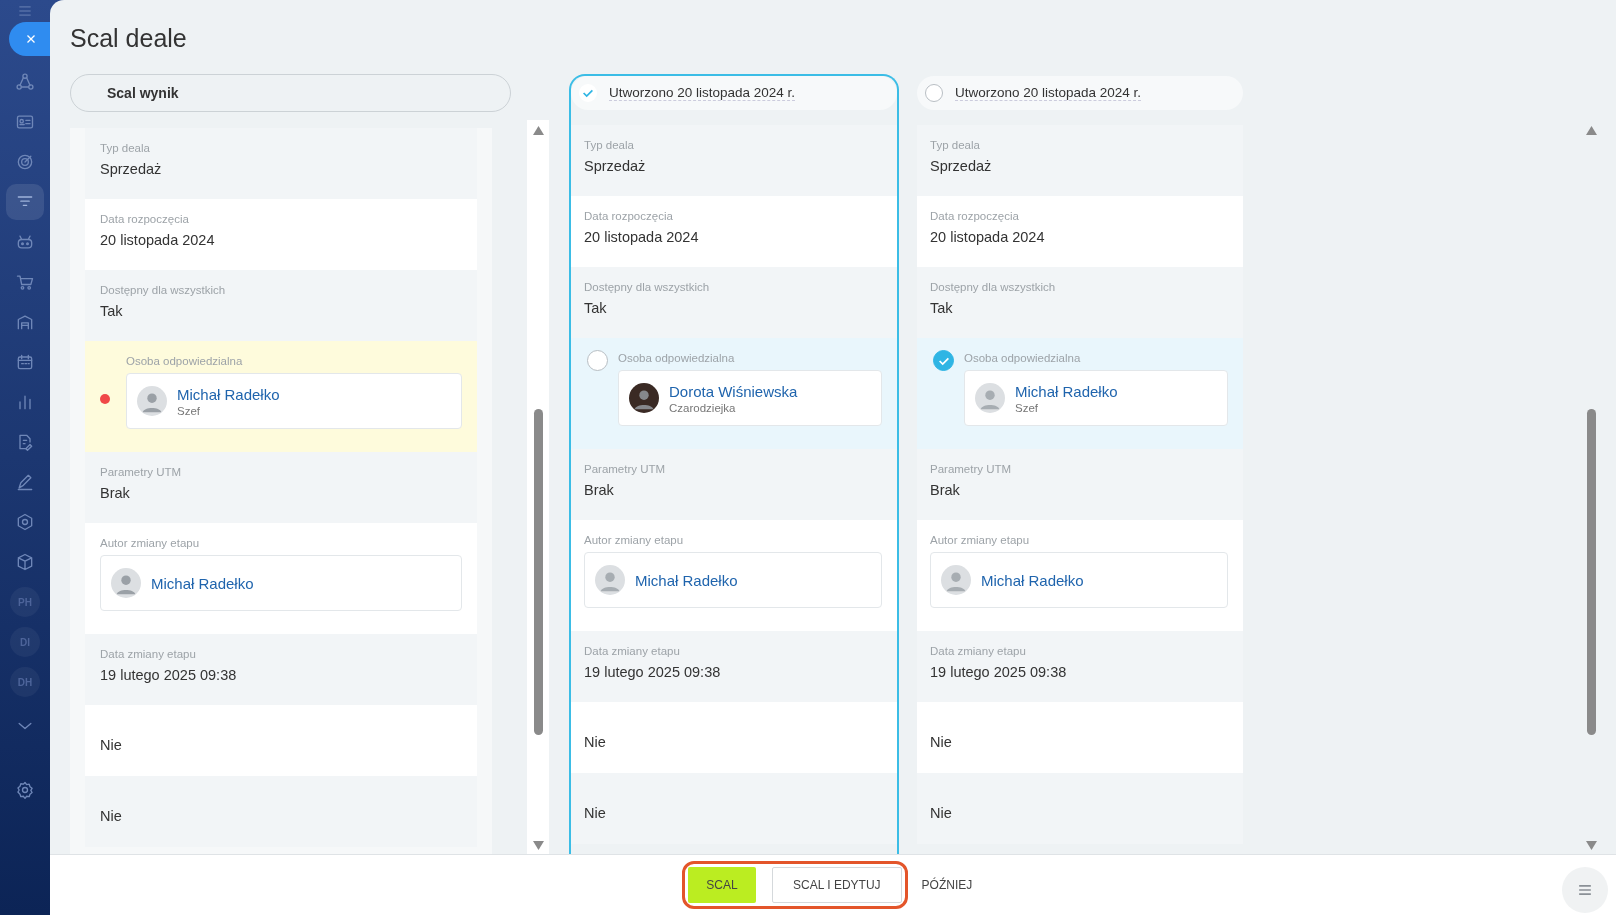 The width and height of the screenshot is (1616, 915). I want to click on merge-edit-button: SCAL I EDYTUJ, so click(837, 885).